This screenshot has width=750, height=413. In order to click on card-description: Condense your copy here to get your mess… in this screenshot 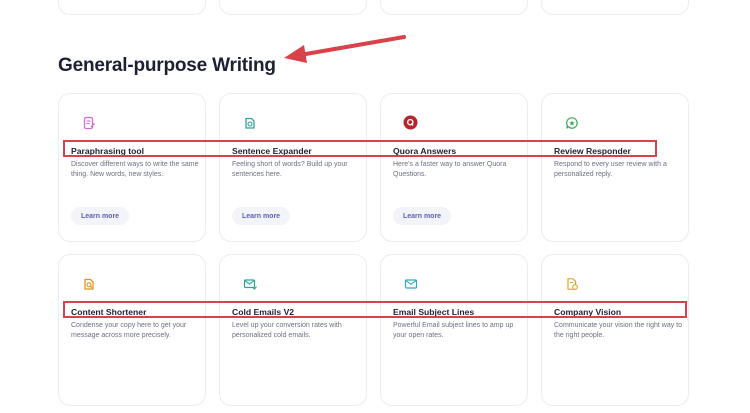, I will do `click(129, 330)`.